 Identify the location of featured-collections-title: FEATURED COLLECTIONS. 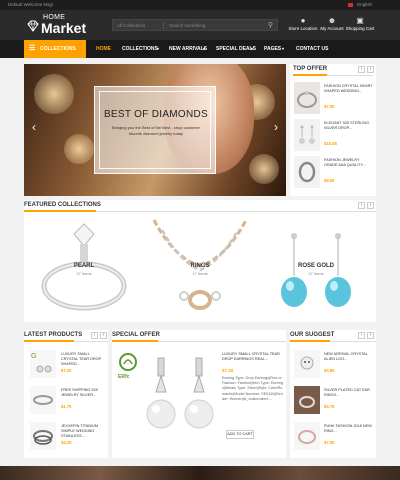
(62, 205).